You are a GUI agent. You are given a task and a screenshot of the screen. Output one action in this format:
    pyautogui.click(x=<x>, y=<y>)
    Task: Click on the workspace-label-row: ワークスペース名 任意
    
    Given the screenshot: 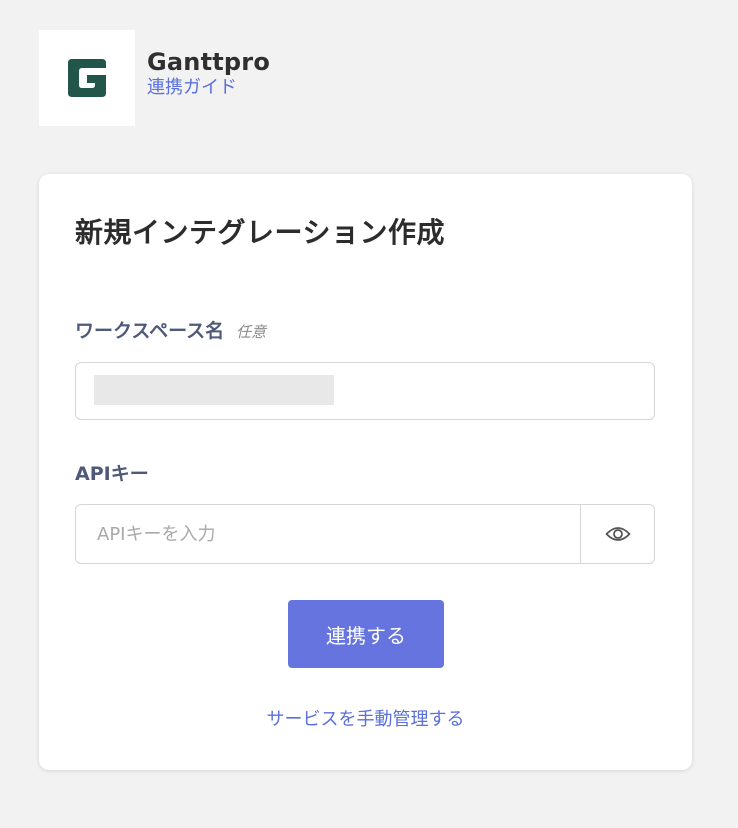 What is the action you would take?
    pyautogui.click(x=170, y=329)
    